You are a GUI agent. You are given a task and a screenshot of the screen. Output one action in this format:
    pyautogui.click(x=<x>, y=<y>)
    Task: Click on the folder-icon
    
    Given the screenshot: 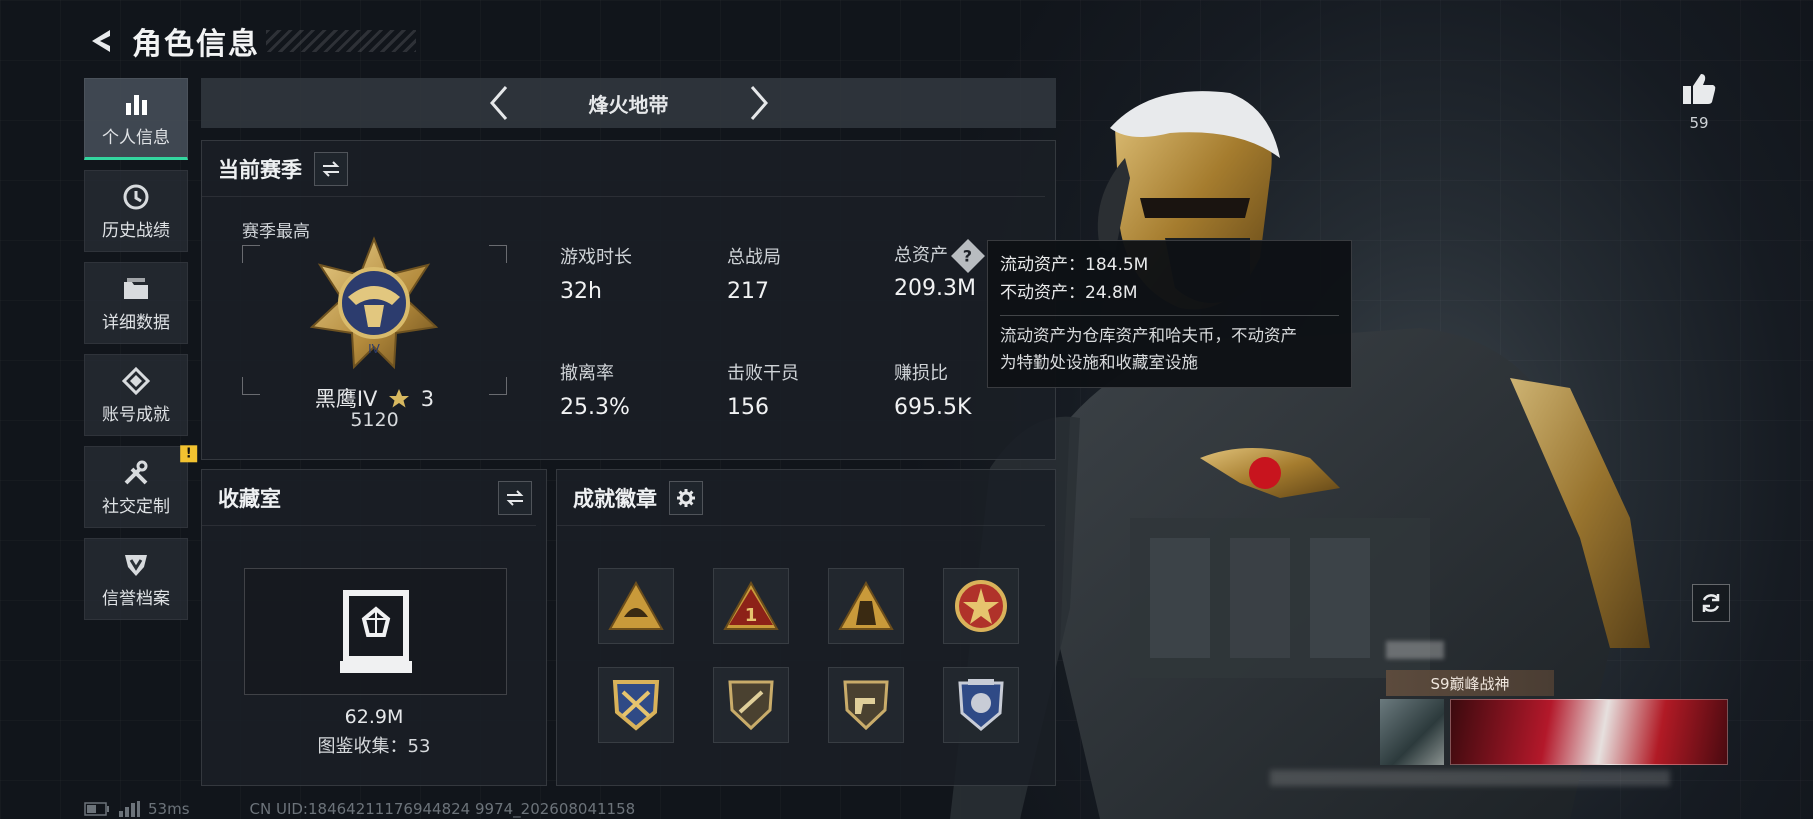 What is the action you would take?
    pyautogui.click(x=136, y=289)
    